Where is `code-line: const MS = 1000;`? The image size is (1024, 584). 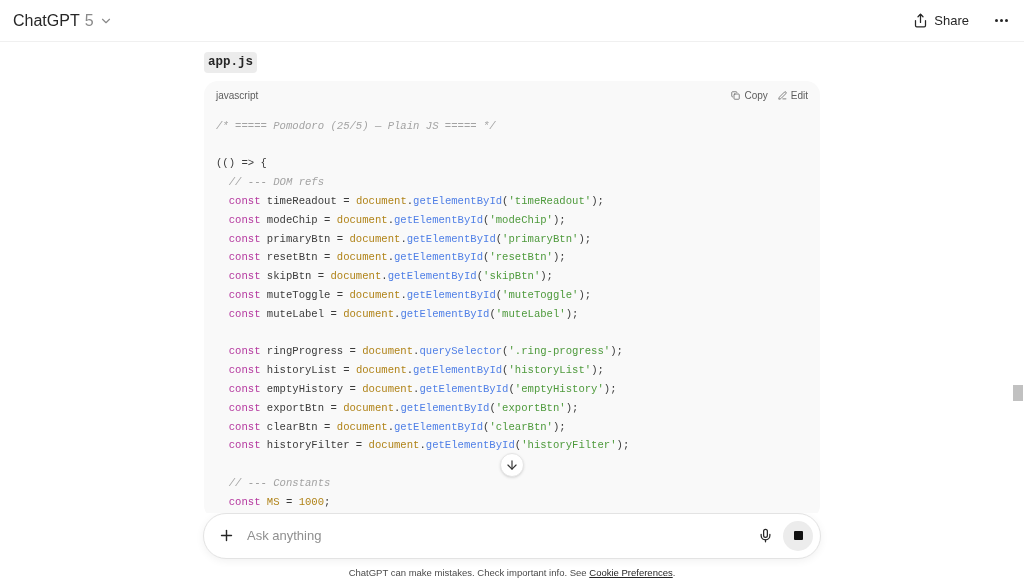
code-line: const MS = 1000; is located at coordinates (279, 502).